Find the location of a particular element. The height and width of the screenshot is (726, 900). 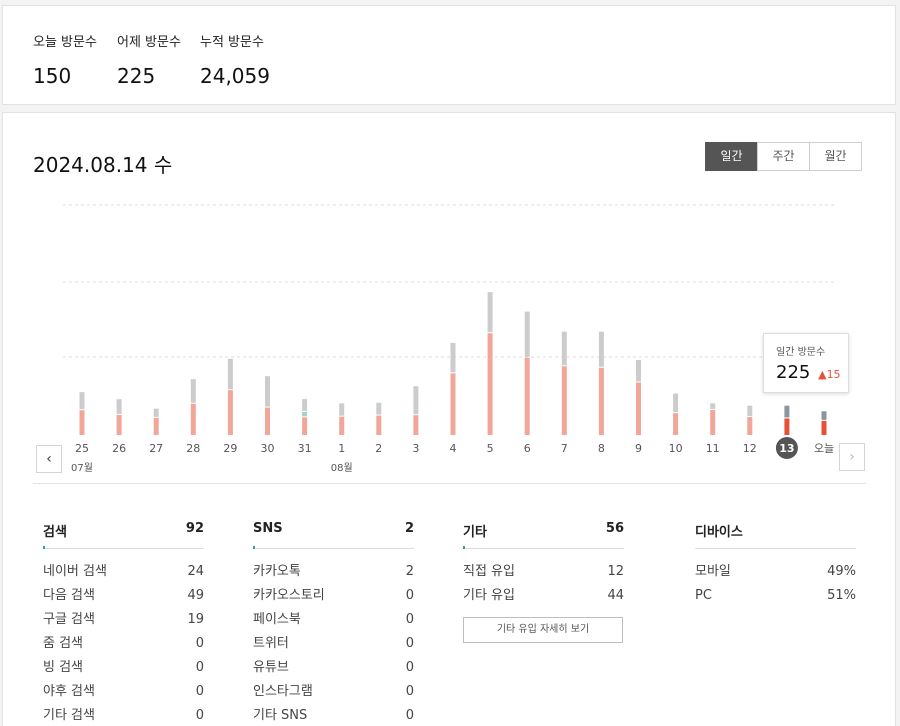

item-value: 19 is located at coordinates (195, 619).